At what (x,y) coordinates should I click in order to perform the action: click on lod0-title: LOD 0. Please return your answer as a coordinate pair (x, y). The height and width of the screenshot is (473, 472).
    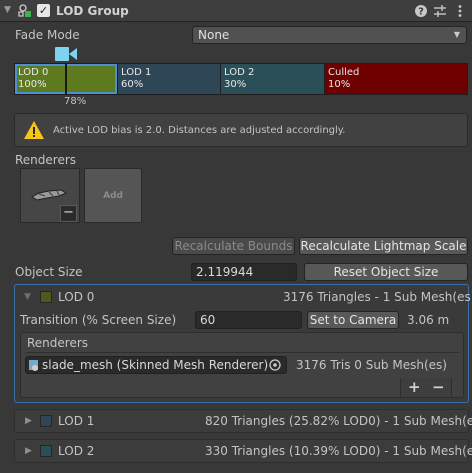
    Looking at the image, I should click on (76, 297).